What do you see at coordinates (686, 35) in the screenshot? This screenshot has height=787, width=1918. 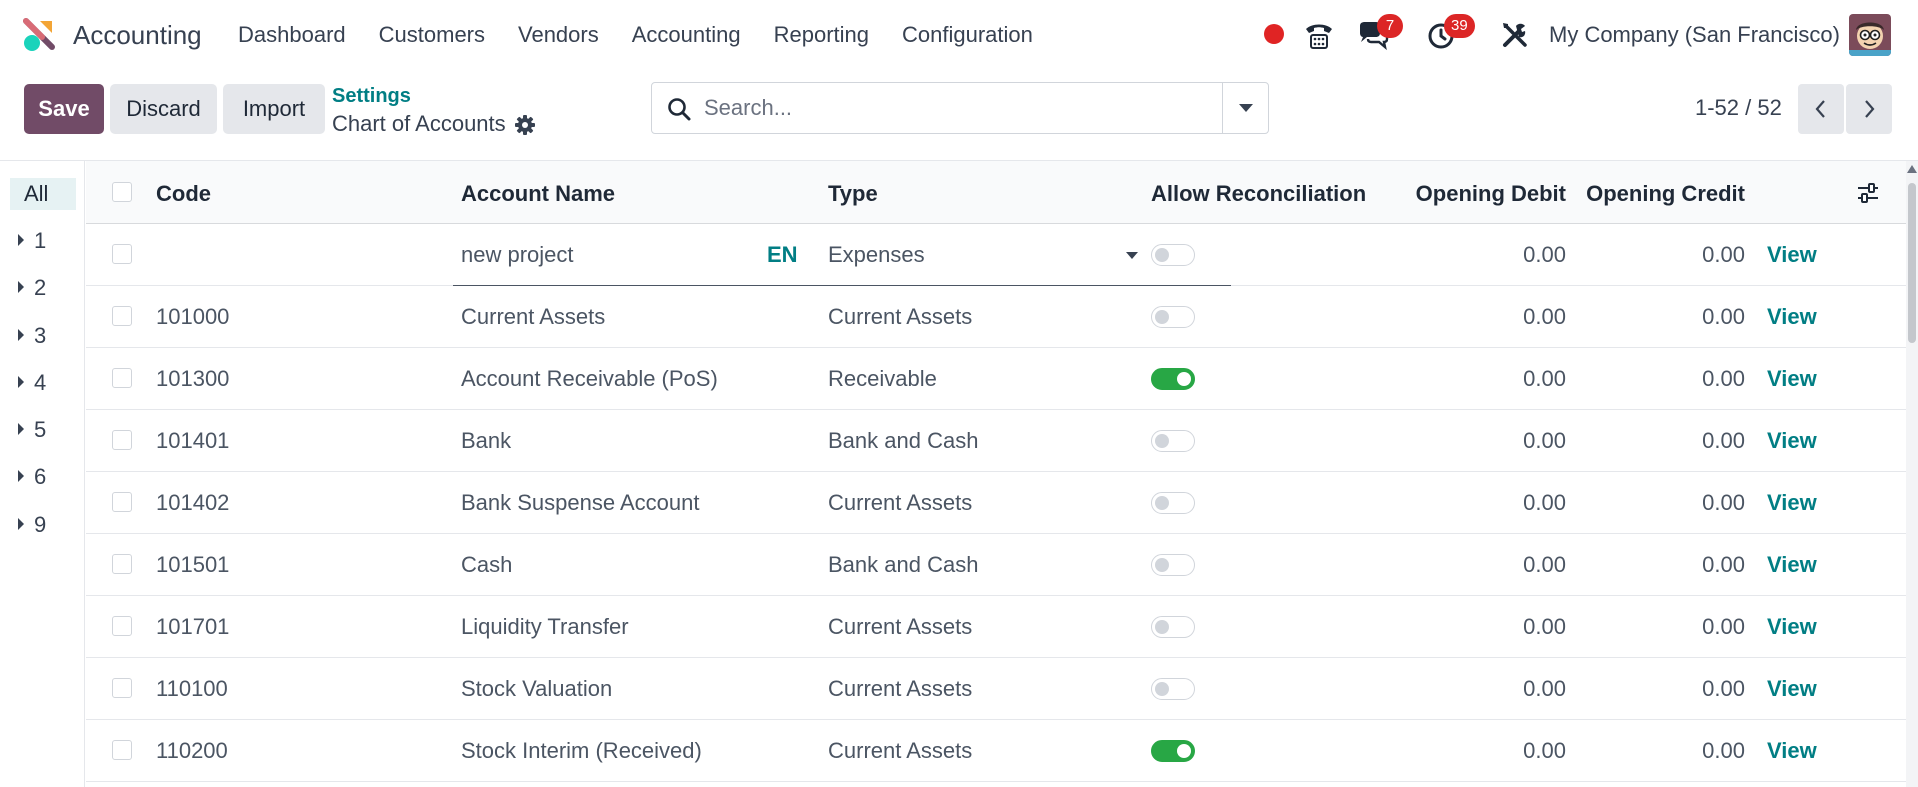 I see `menu-accounting: Accounting` at bounding box center [686, 35].